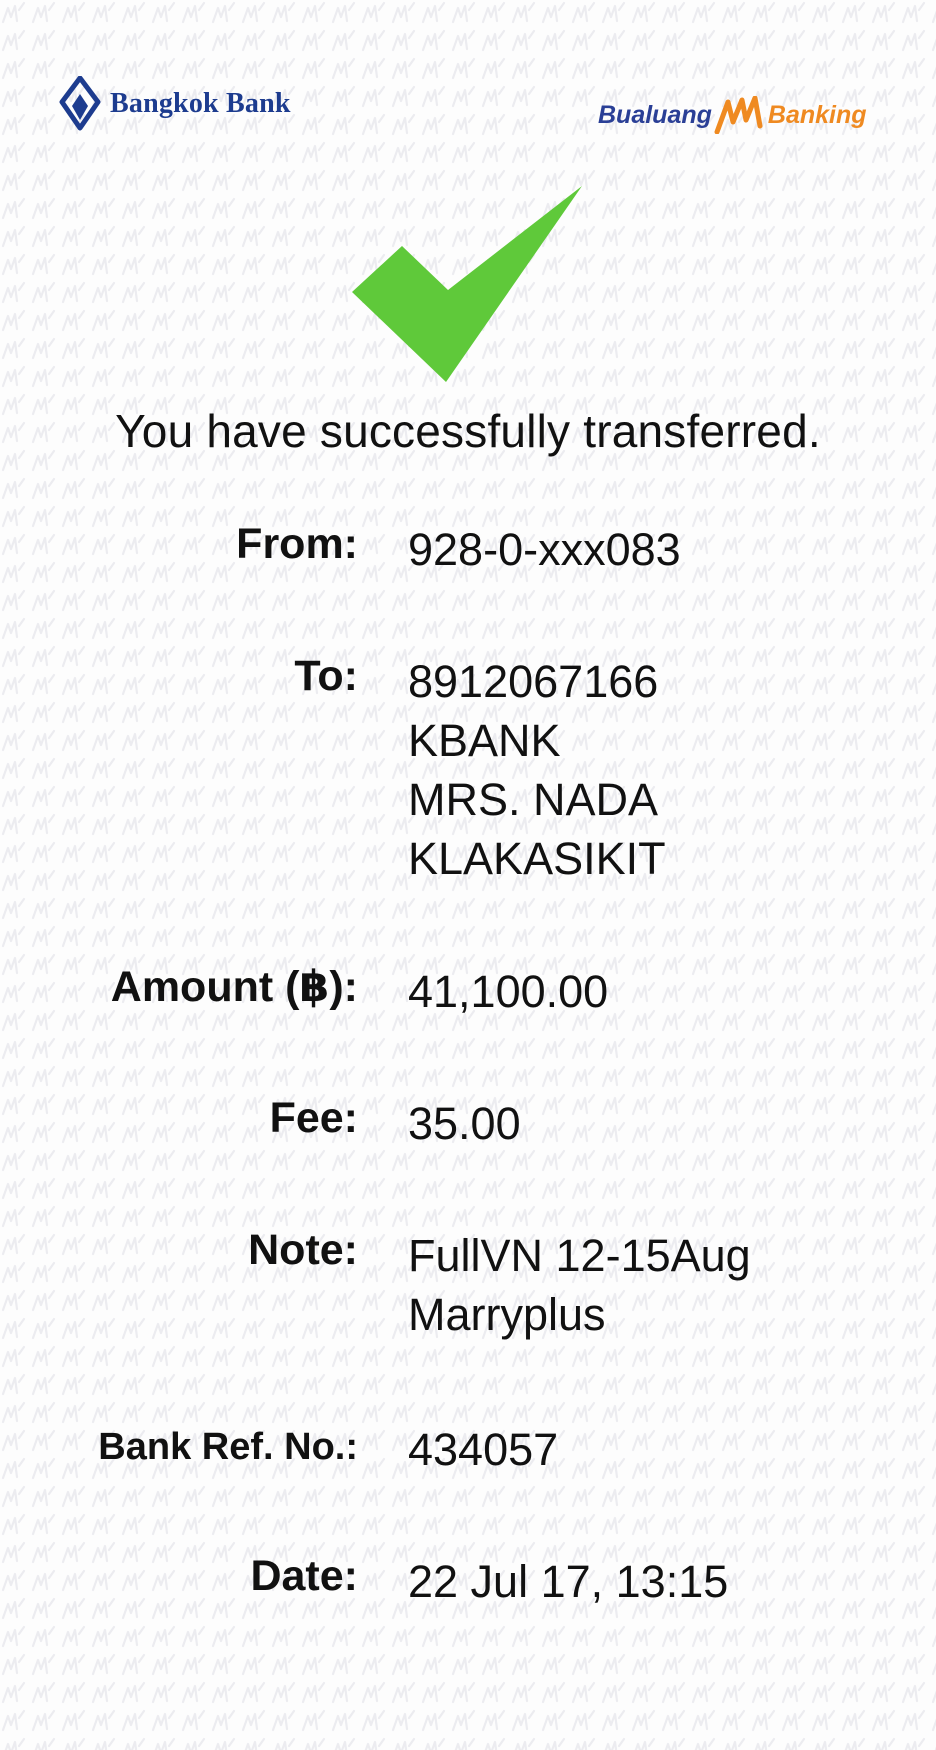 This screenshot has height=1750, width=936. What do you see at coordinates (817, 114) in the screenshot?
I see `brand-suffix-text: Banking` at bounding box center [817, 114].